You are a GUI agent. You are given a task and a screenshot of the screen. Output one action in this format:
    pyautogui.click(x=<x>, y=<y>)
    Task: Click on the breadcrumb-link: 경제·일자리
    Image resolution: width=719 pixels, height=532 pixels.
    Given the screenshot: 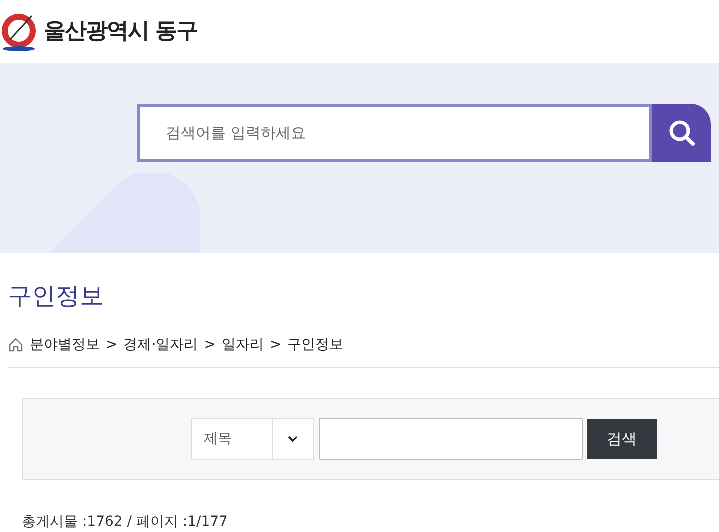 What is the action you would take?
    pyautogui.click(x=161, y=345)
    